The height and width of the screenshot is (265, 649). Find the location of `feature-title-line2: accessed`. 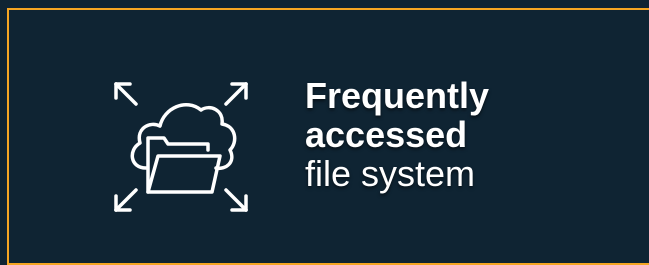

feature-title-line2: accessed is located at coordinates (386, 134).